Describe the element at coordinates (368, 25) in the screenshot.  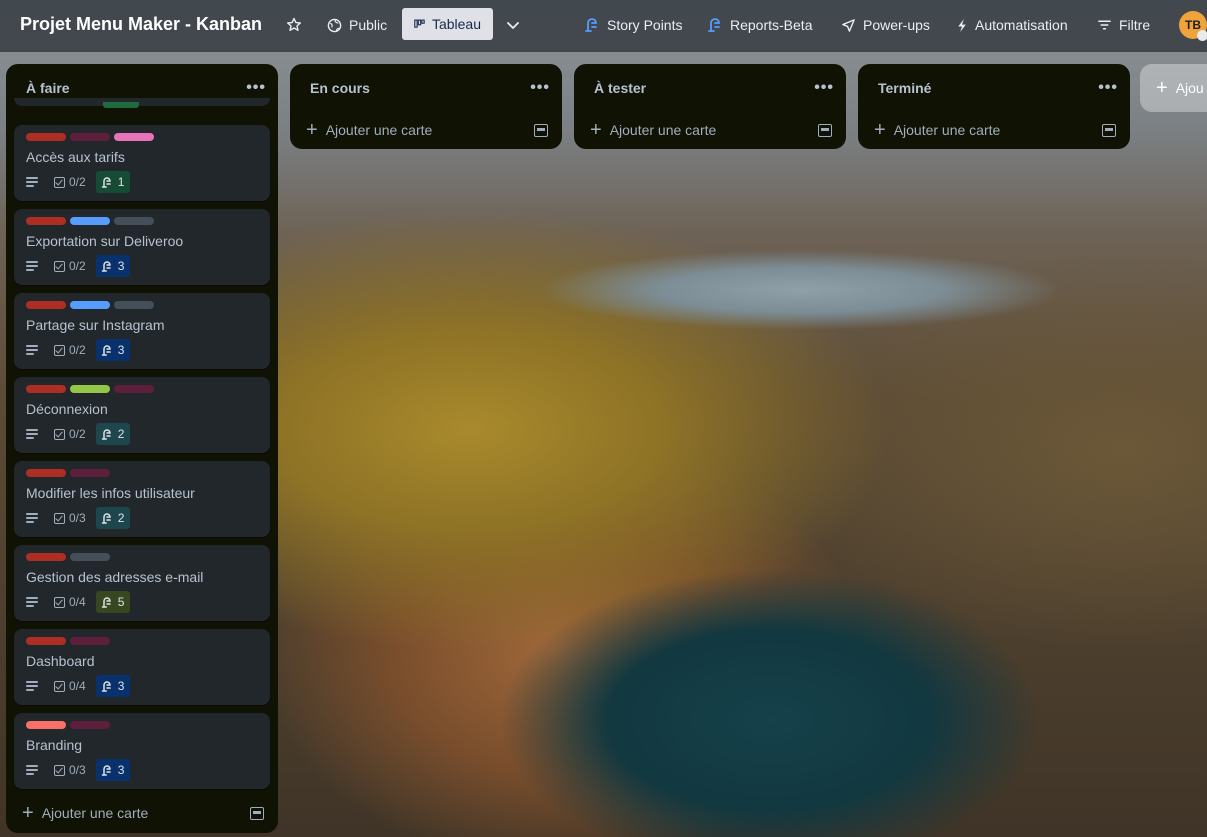
I see `visibility-label: Public` at that location.